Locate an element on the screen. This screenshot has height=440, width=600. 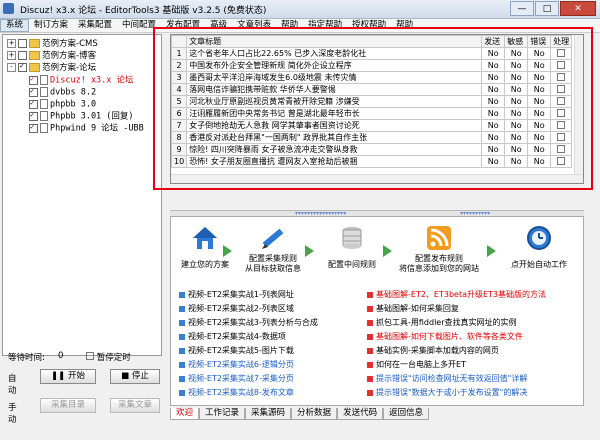
menu-item-article-list: 文章列表 is located at coordinates (254, 25).